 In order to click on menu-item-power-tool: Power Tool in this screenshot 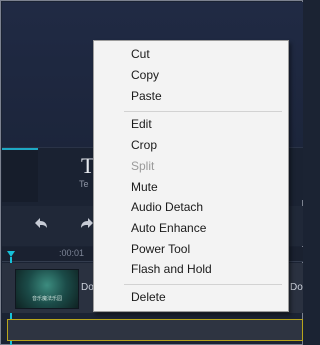, I will do `click(160, 249)`.